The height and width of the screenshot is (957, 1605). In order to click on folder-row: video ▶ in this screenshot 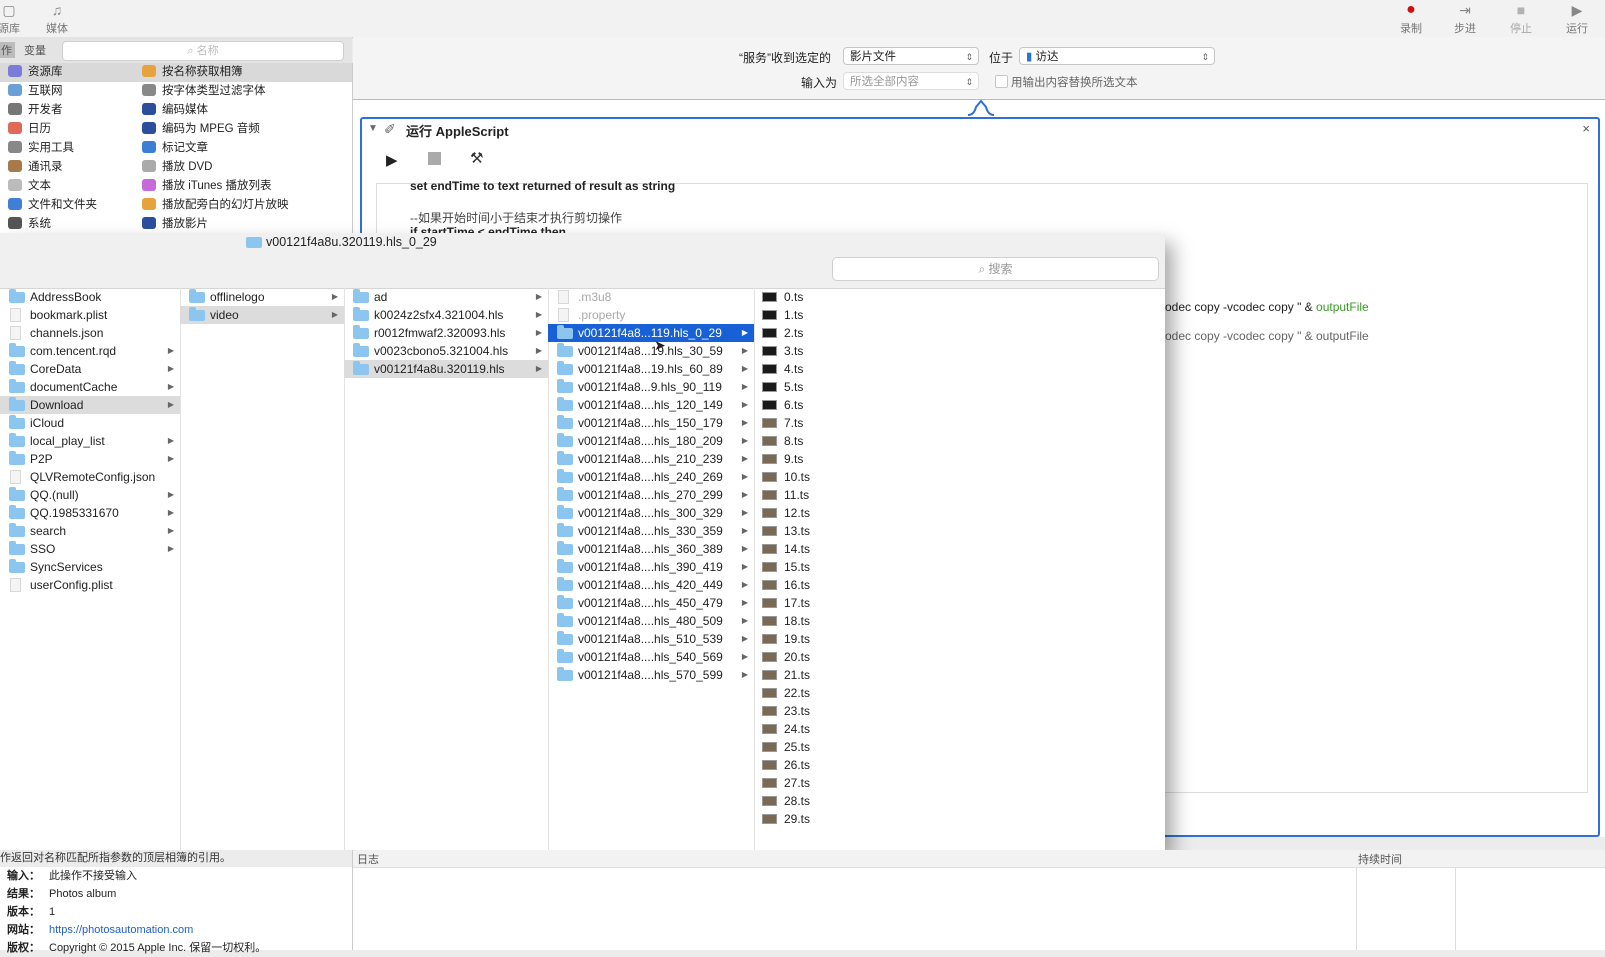, I will do `click(262, 315)`.